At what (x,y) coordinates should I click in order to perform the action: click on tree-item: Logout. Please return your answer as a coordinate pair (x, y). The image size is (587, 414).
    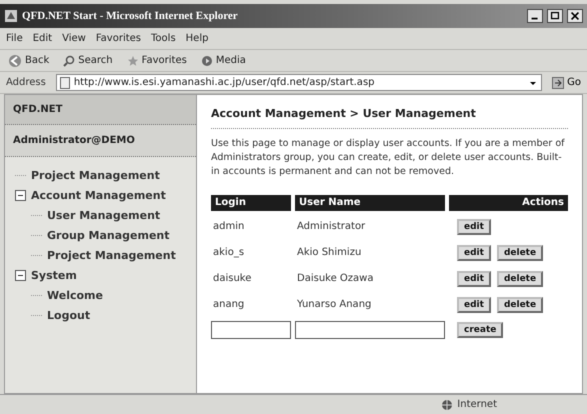
    Looking at the image, I should click on (68, 315).